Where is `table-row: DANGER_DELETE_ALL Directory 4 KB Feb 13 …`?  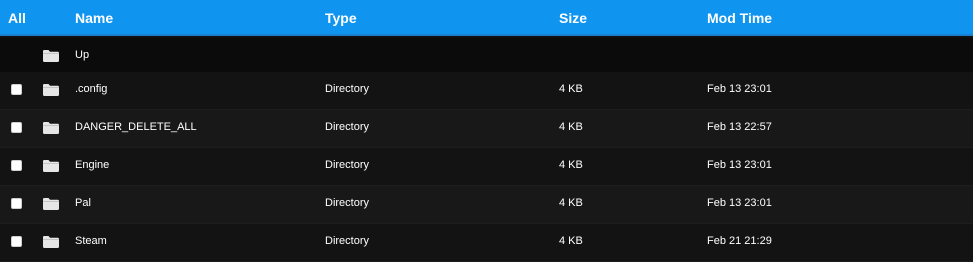
table-row: DANGER_DELETE_ALL Directory 4 KB Feb 13 … is located at coordinates (486, 129).